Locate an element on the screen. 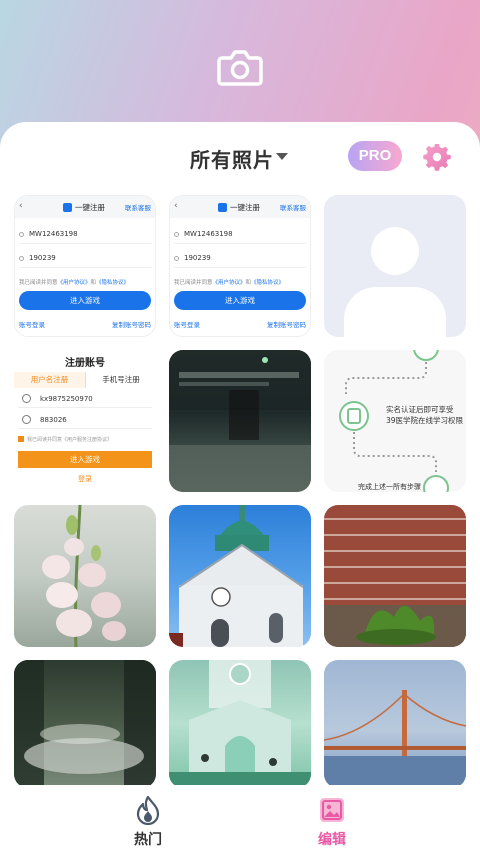 The height and width of the screenshot is (853, 480). forest-stream-image is located at coordinates (85, 724).